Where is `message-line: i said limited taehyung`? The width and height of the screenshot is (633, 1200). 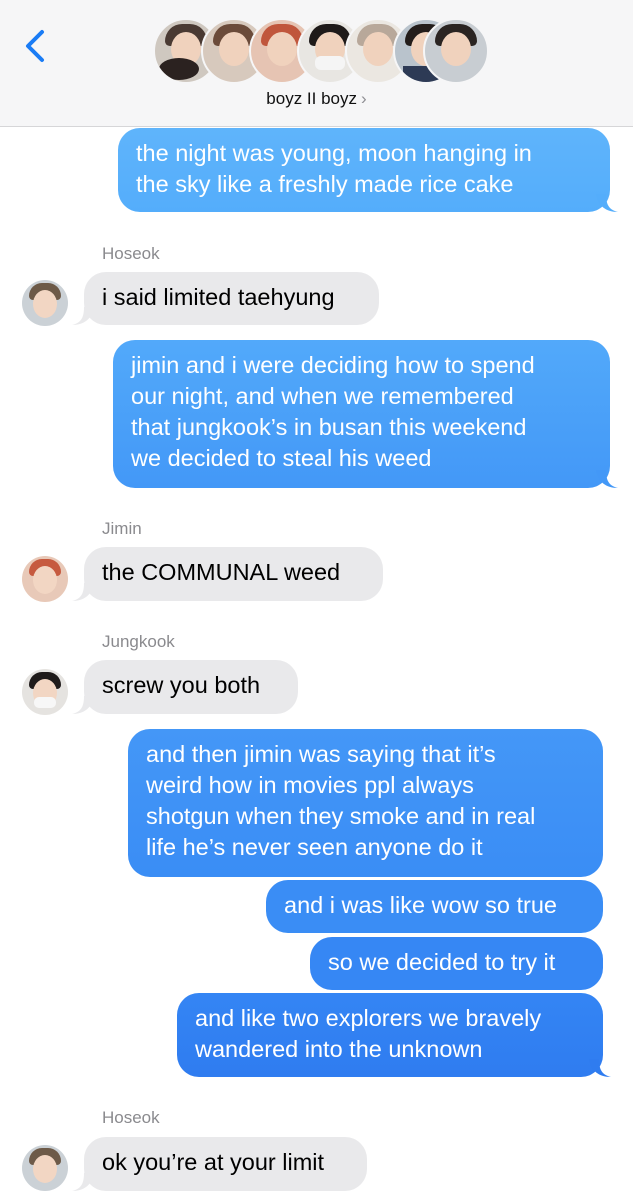 message-line: i said limited taehyung is located at coordinates (218, 297).